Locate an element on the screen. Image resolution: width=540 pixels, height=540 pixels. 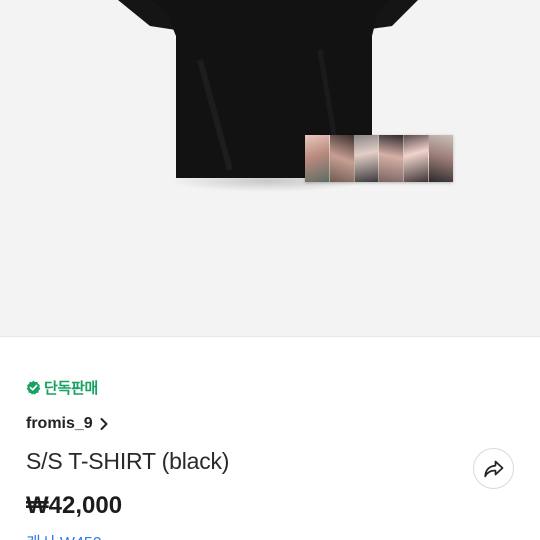
share-button is located at coordinates (493, 468).